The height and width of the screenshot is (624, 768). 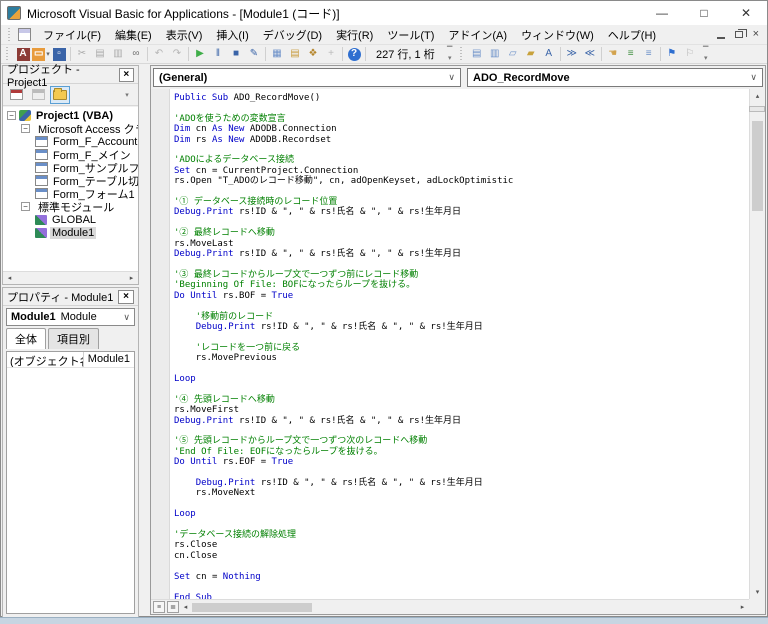 What do you see at coordinates (531, 54) in the screenshot?
I see `parameter-info-icon: ▰` at bounding box center [531, 54].